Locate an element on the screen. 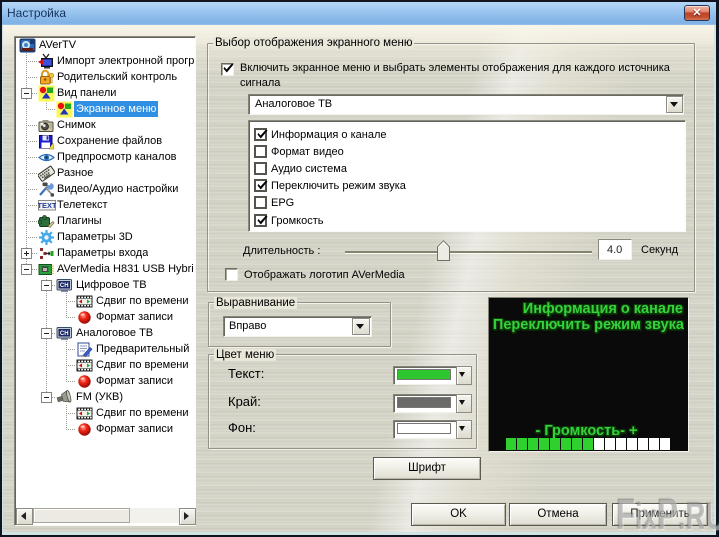 The width and height of the screenshot is (719, 537). svg-text: TEXT is located at coordinates (47, 205).